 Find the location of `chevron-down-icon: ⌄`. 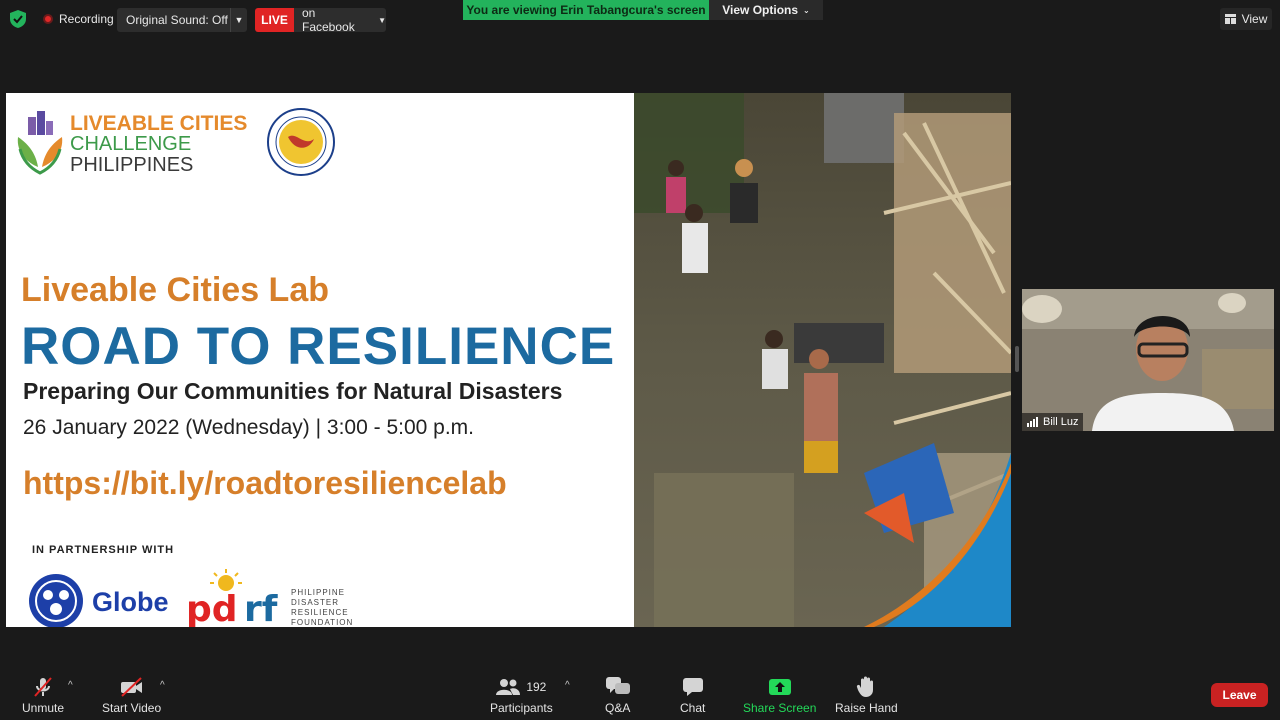

chevron-down-icon: ⌄ is located at coordinates (806, 10).